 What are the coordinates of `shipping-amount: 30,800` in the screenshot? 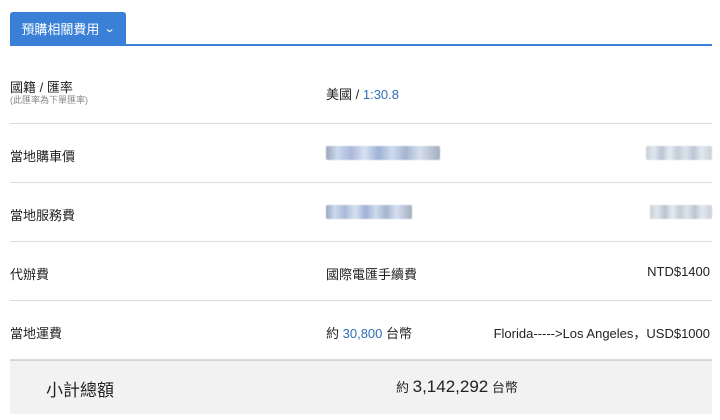 It's located at (362, 333).